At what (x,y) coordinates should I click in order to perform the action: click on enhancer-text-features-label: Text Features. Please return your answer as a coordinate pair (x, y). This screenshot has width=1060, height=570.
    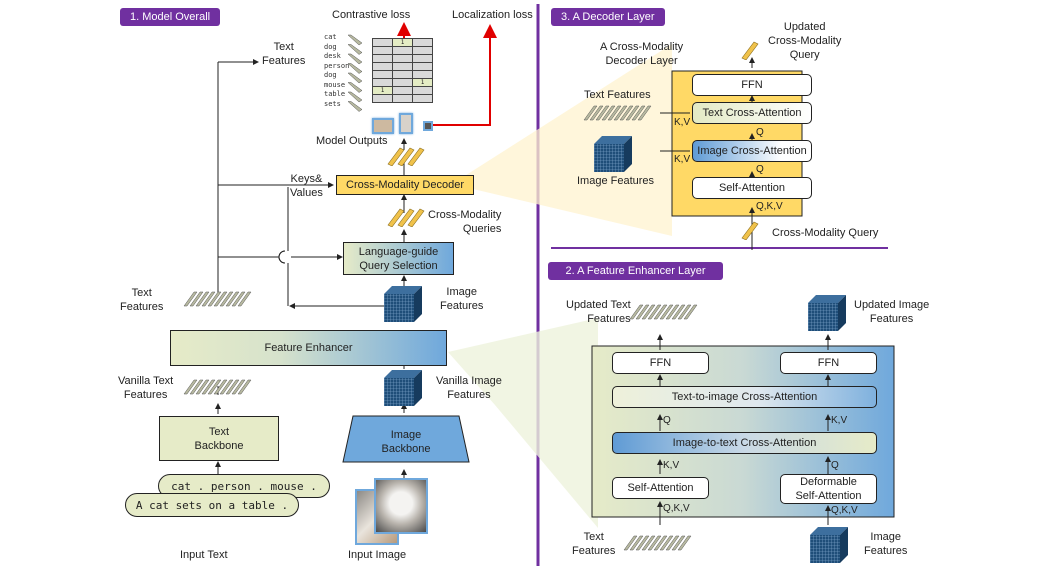
    Looking at the image, I should click on (594, 544).